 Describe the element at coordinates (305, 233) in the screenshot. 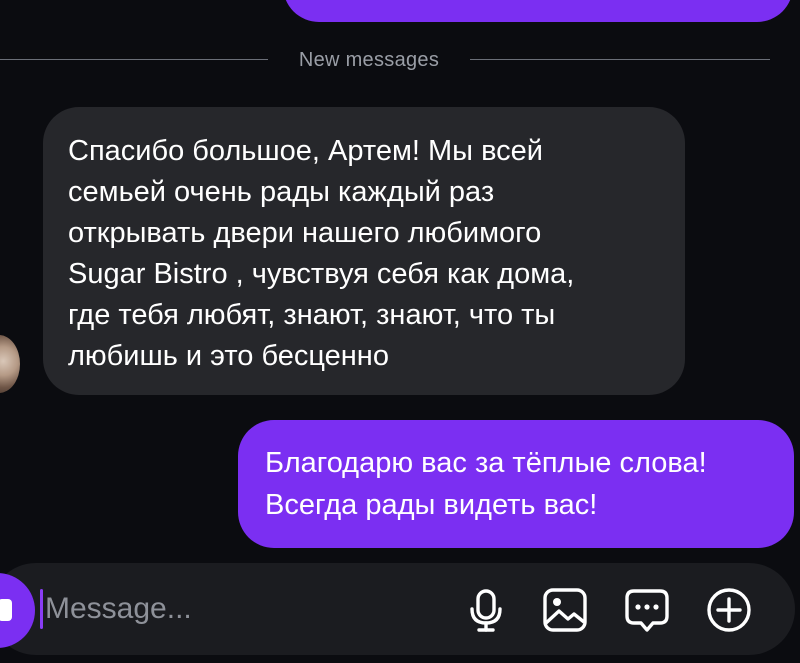

I see `incoming-message-line: открывать двери нашего любимого` at that location.